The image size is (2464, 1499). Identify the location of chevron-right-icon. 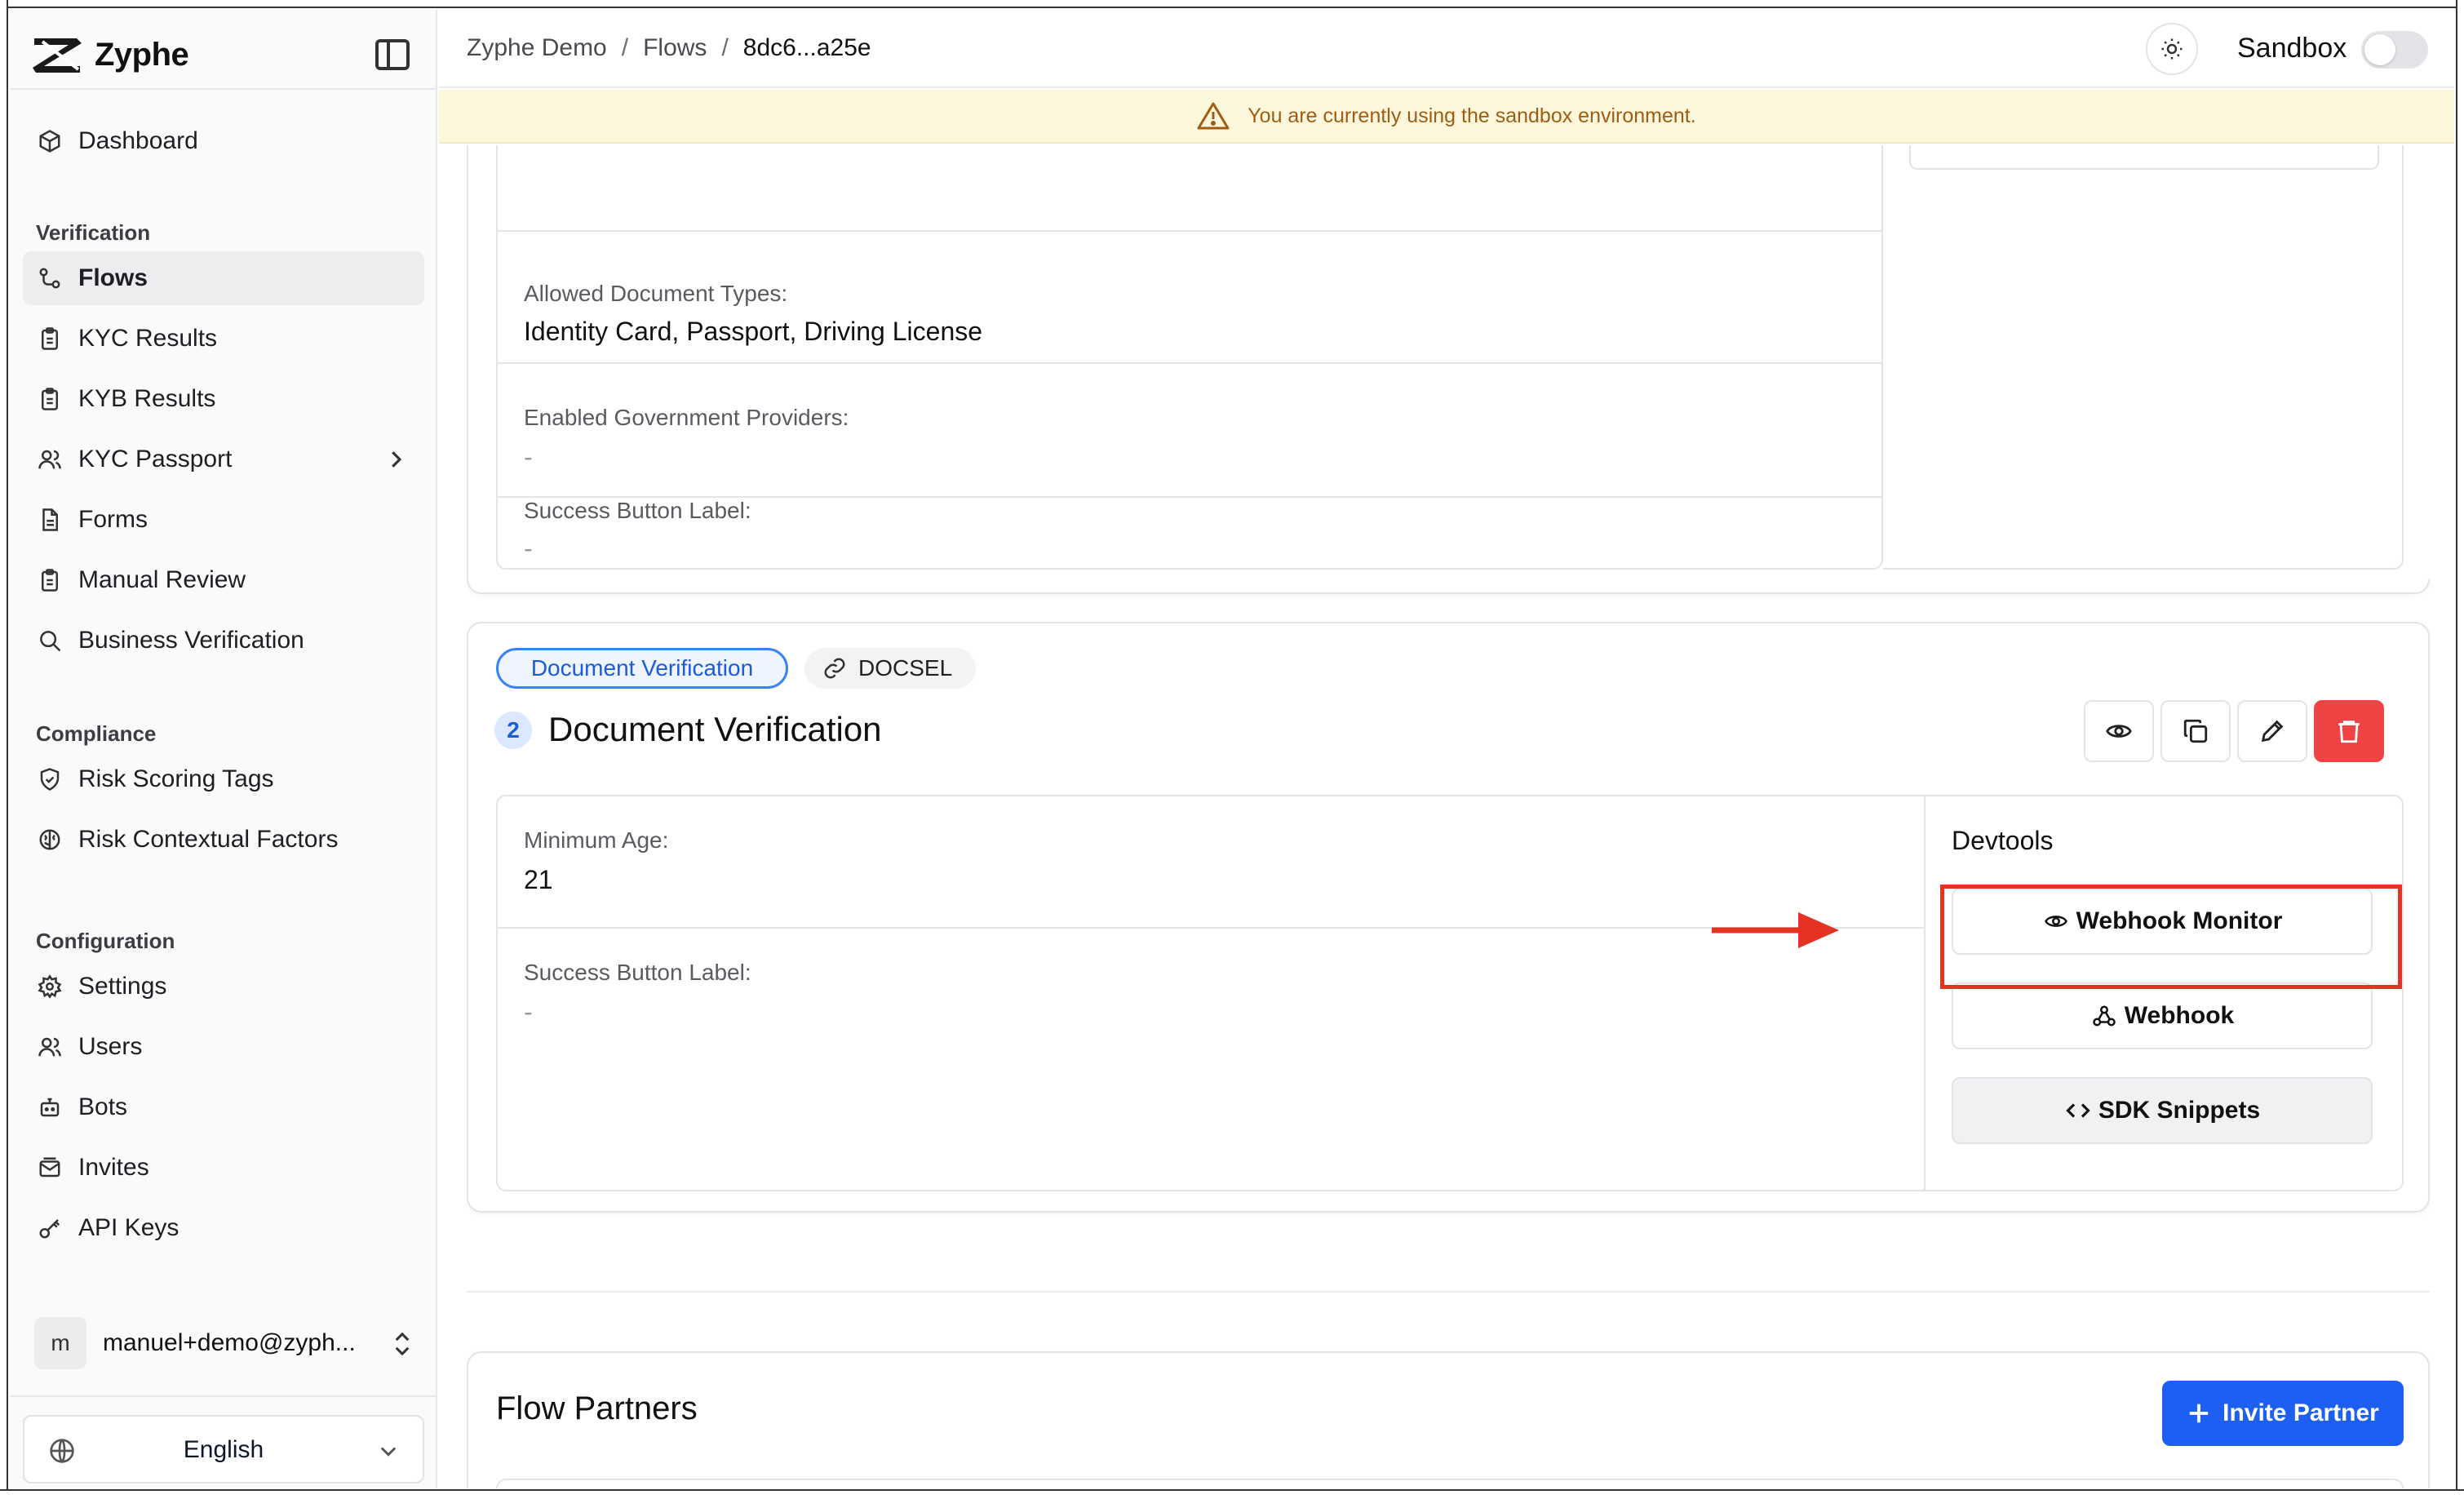
(397, 459).